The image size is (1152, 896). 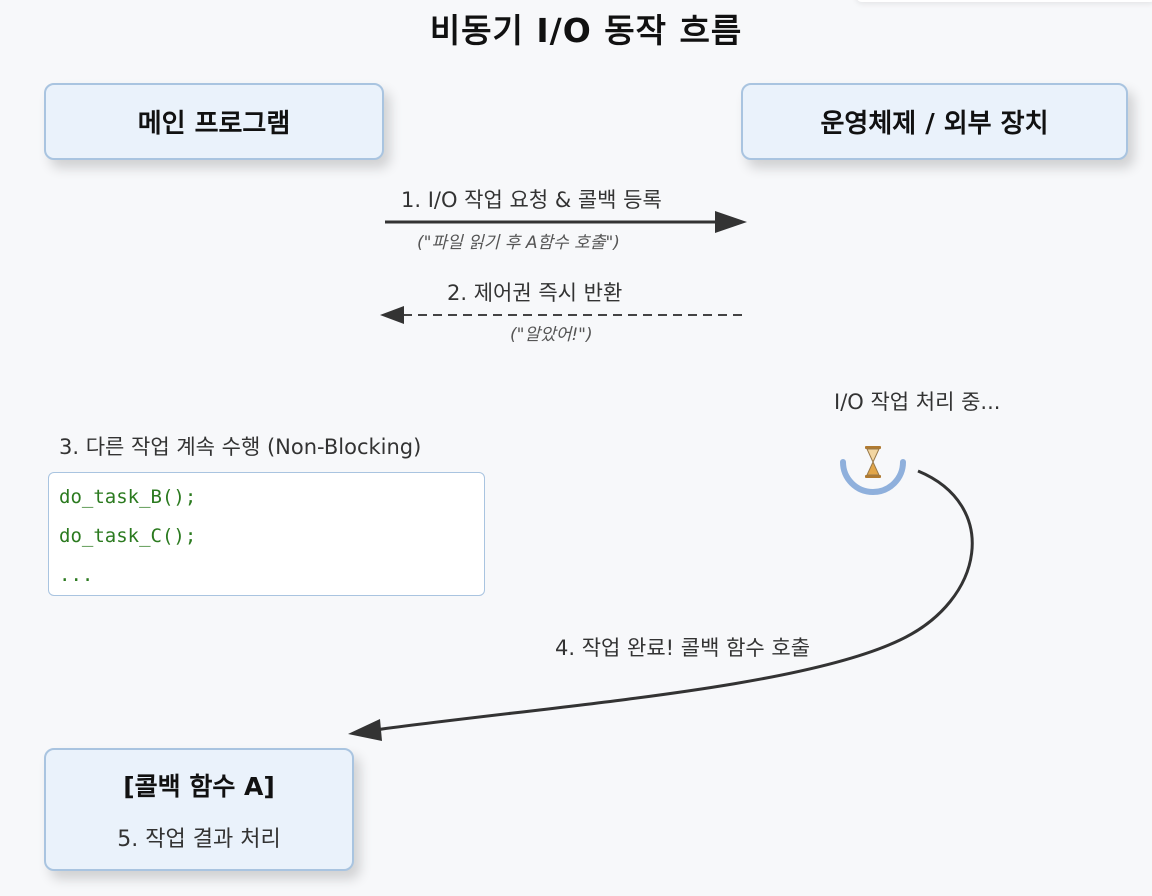 I want to click on return-arrow-head, so click(x=392, y=315).